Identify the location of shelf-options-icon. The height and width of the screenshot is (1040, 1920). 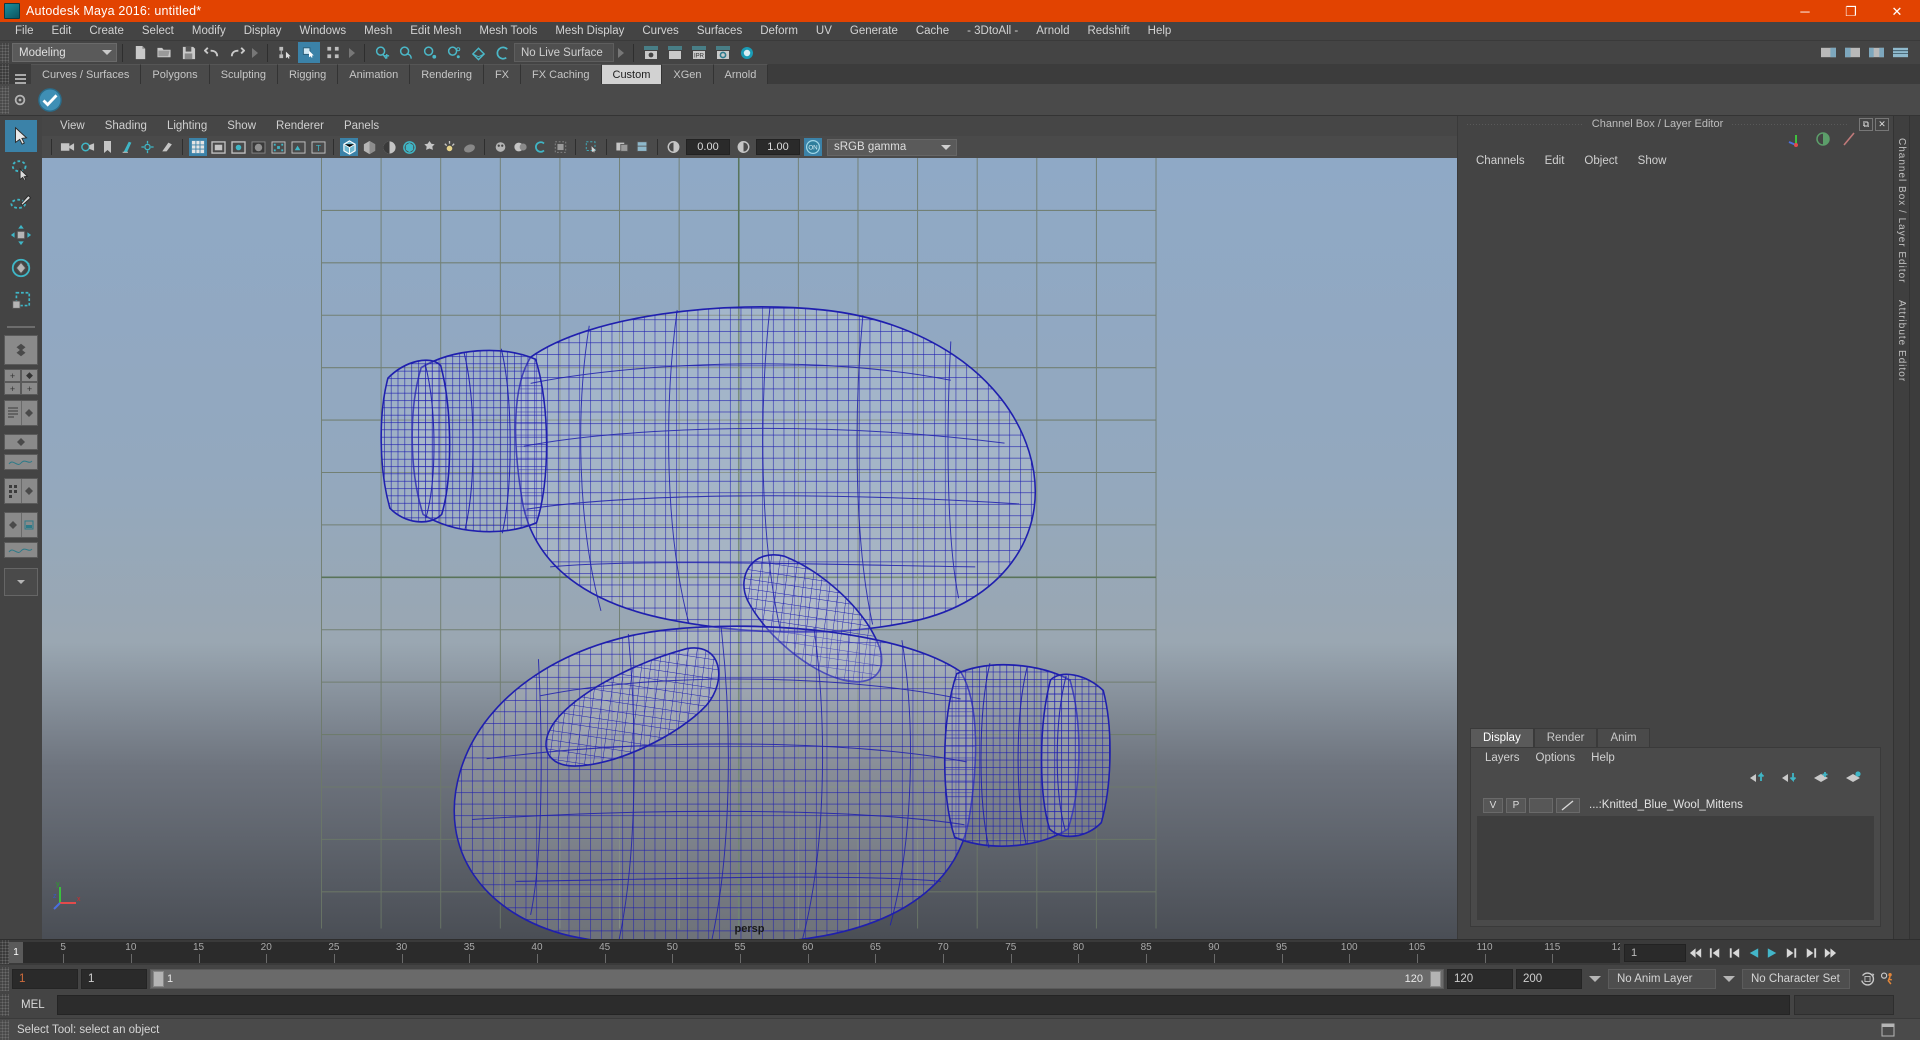
(20, 100).